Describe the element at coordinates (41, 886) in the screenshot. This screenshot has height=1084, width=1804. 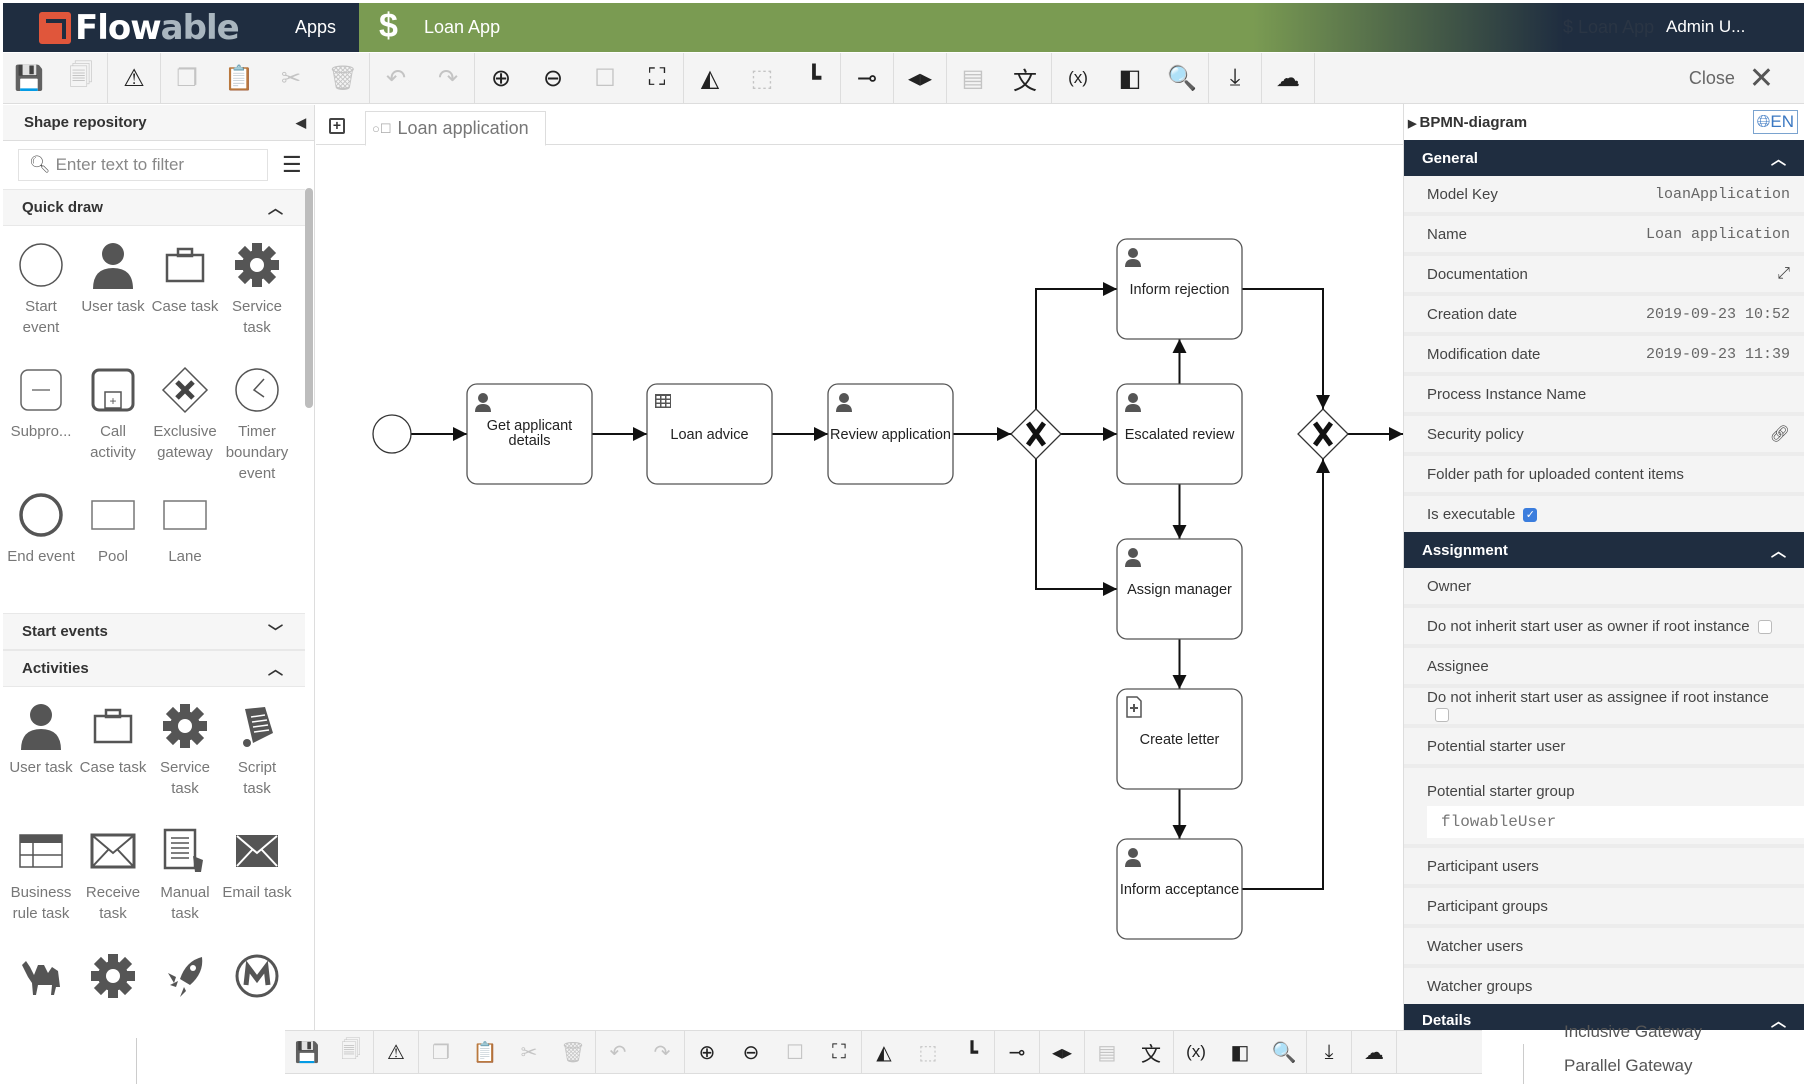
I see `palette-item-business-rule-task: Business rule task` at that location.